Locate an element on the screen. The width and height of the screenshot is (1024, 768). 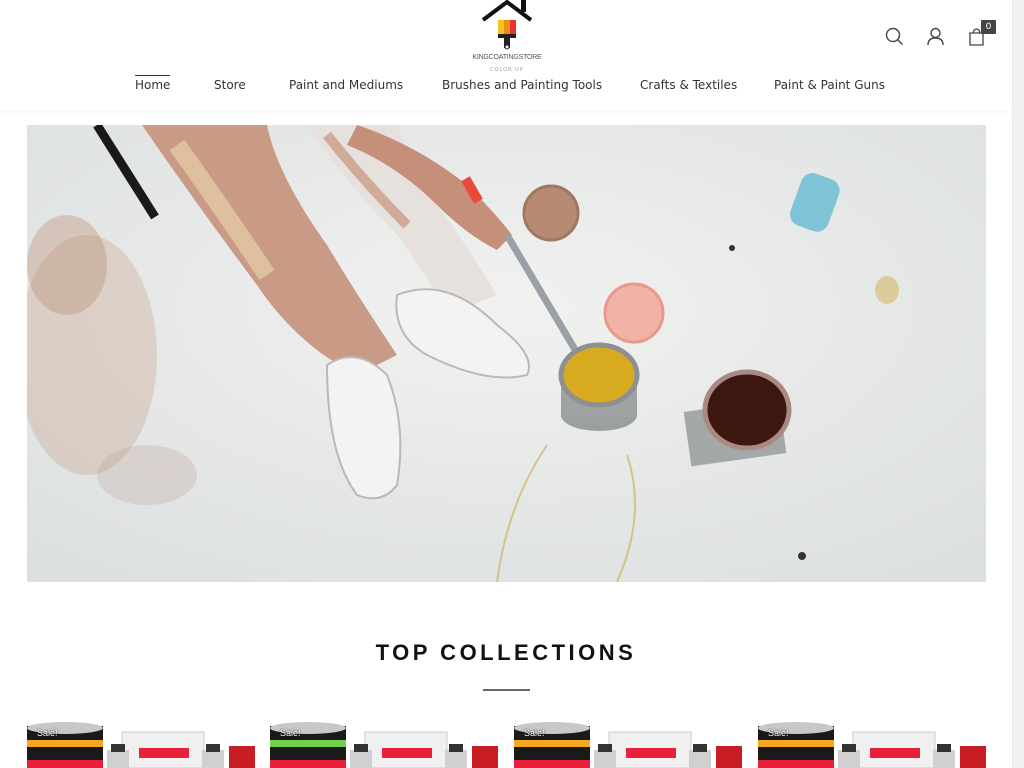
cart-button: 0 is located at coordinates (981, 34).